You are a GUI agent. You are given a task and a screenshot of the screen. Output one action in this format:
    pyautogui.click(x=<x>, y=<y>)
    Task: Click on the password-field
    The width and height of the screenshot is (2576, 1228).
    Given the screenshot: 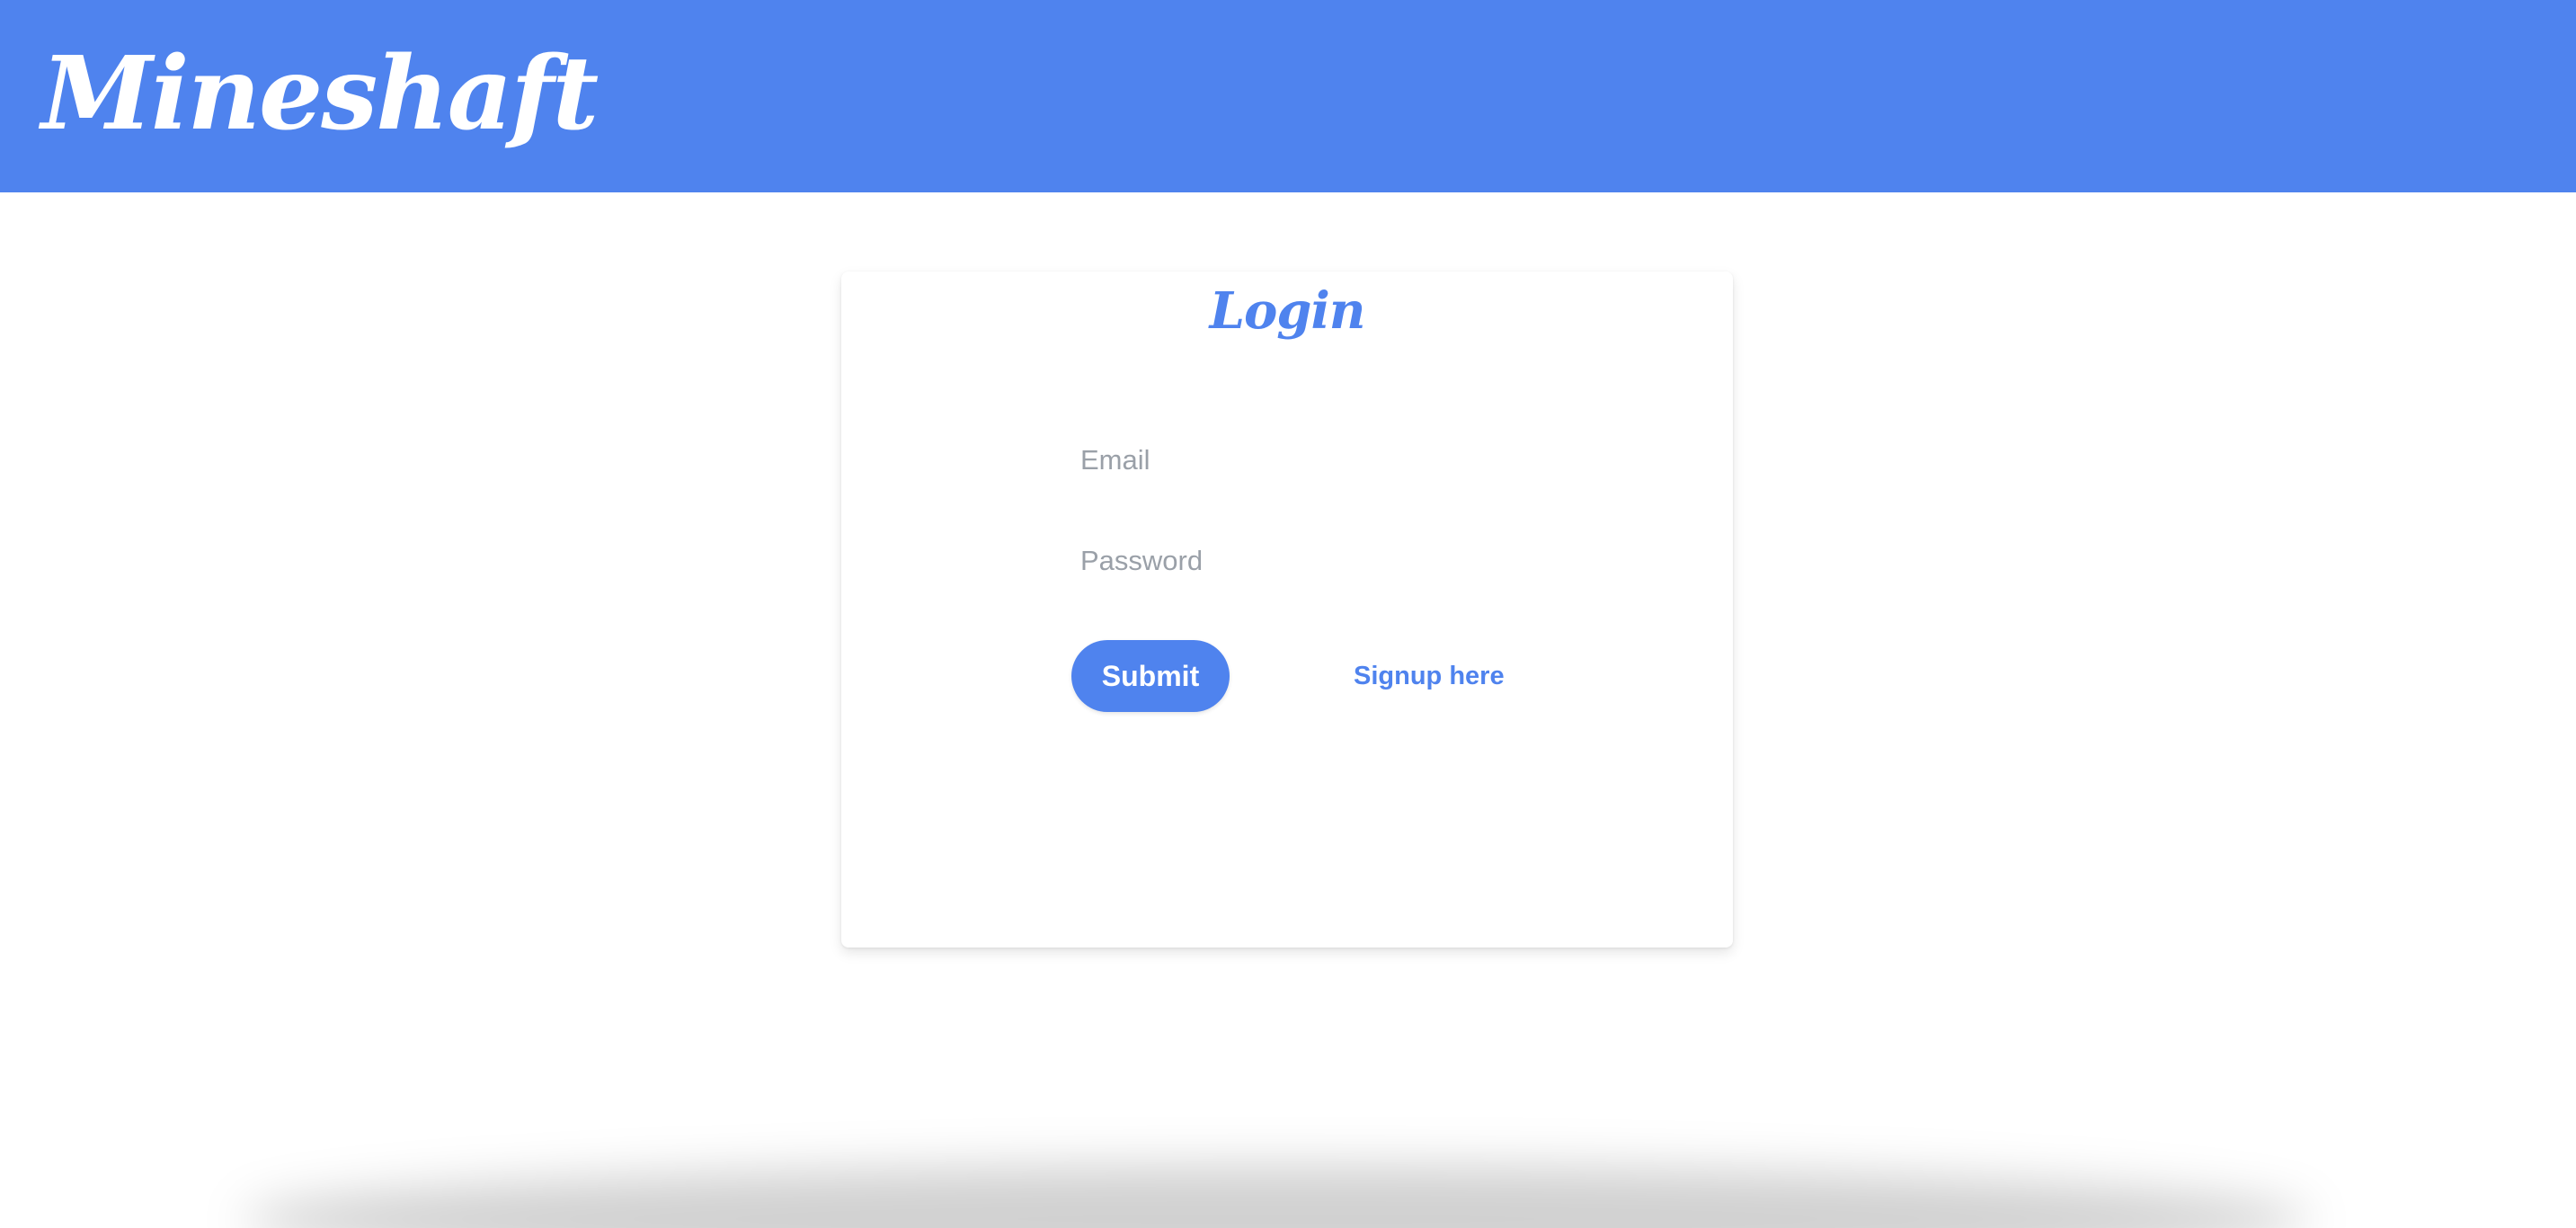 What is the action you would take?
    pyautogui.click(x=1305, y=561)
    